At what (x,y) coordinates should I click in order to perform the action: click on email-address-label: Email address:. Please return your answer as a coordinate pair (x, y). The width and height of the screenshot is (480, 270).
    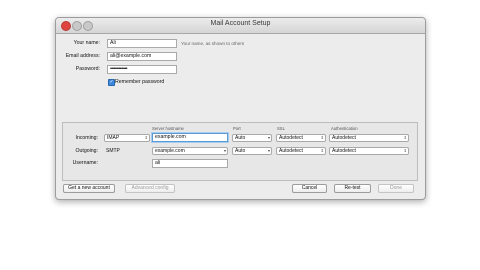
    Looking at the image, I should click on (82, 56).